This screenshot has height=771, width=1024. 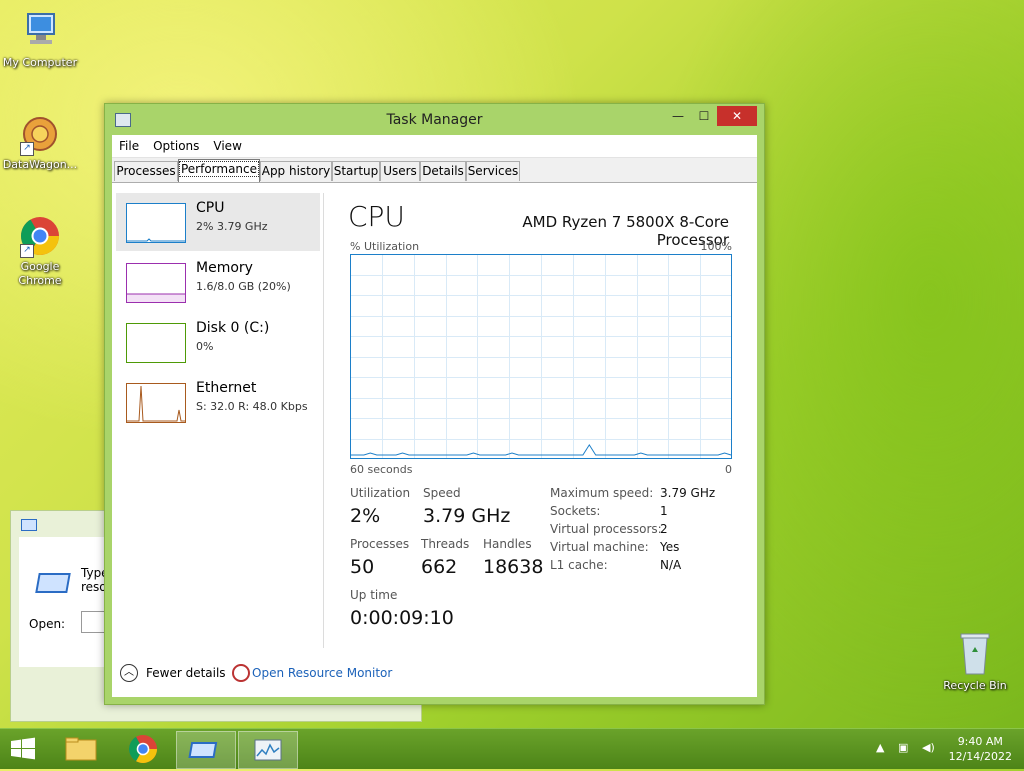 I want to click on clock-time: 9:40 AM, so click(x=980, y=741).